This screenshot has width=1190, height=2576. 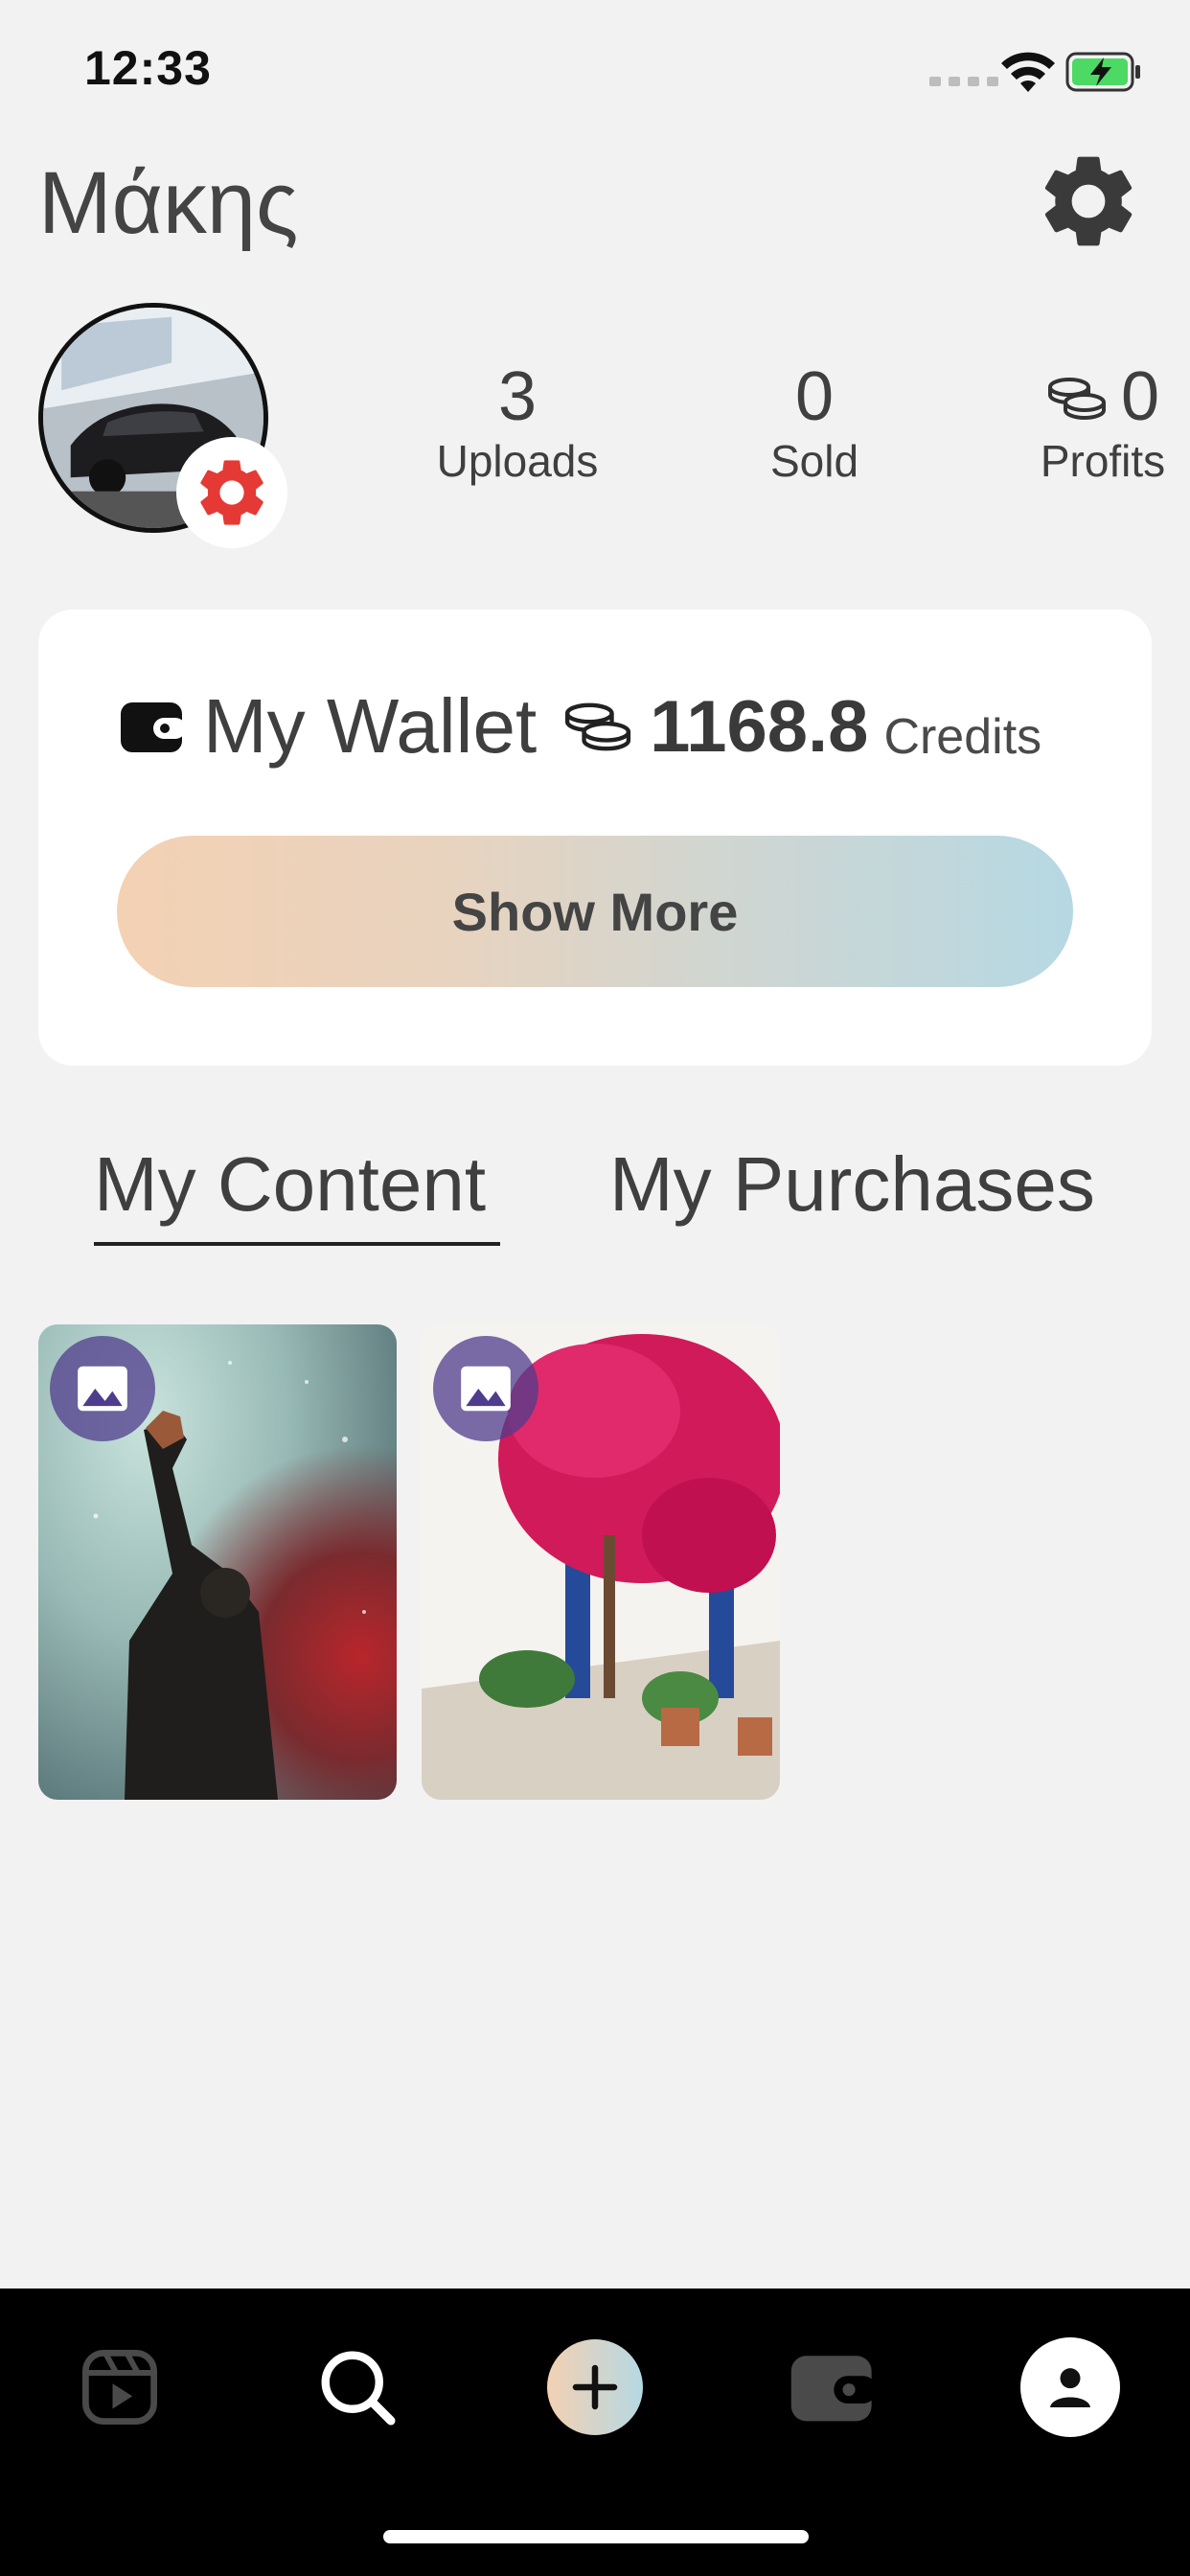 What do you see at coordinates (517, 397) in the screenshot?
I see `stat-value: 3` at bounding box center [517, 397].